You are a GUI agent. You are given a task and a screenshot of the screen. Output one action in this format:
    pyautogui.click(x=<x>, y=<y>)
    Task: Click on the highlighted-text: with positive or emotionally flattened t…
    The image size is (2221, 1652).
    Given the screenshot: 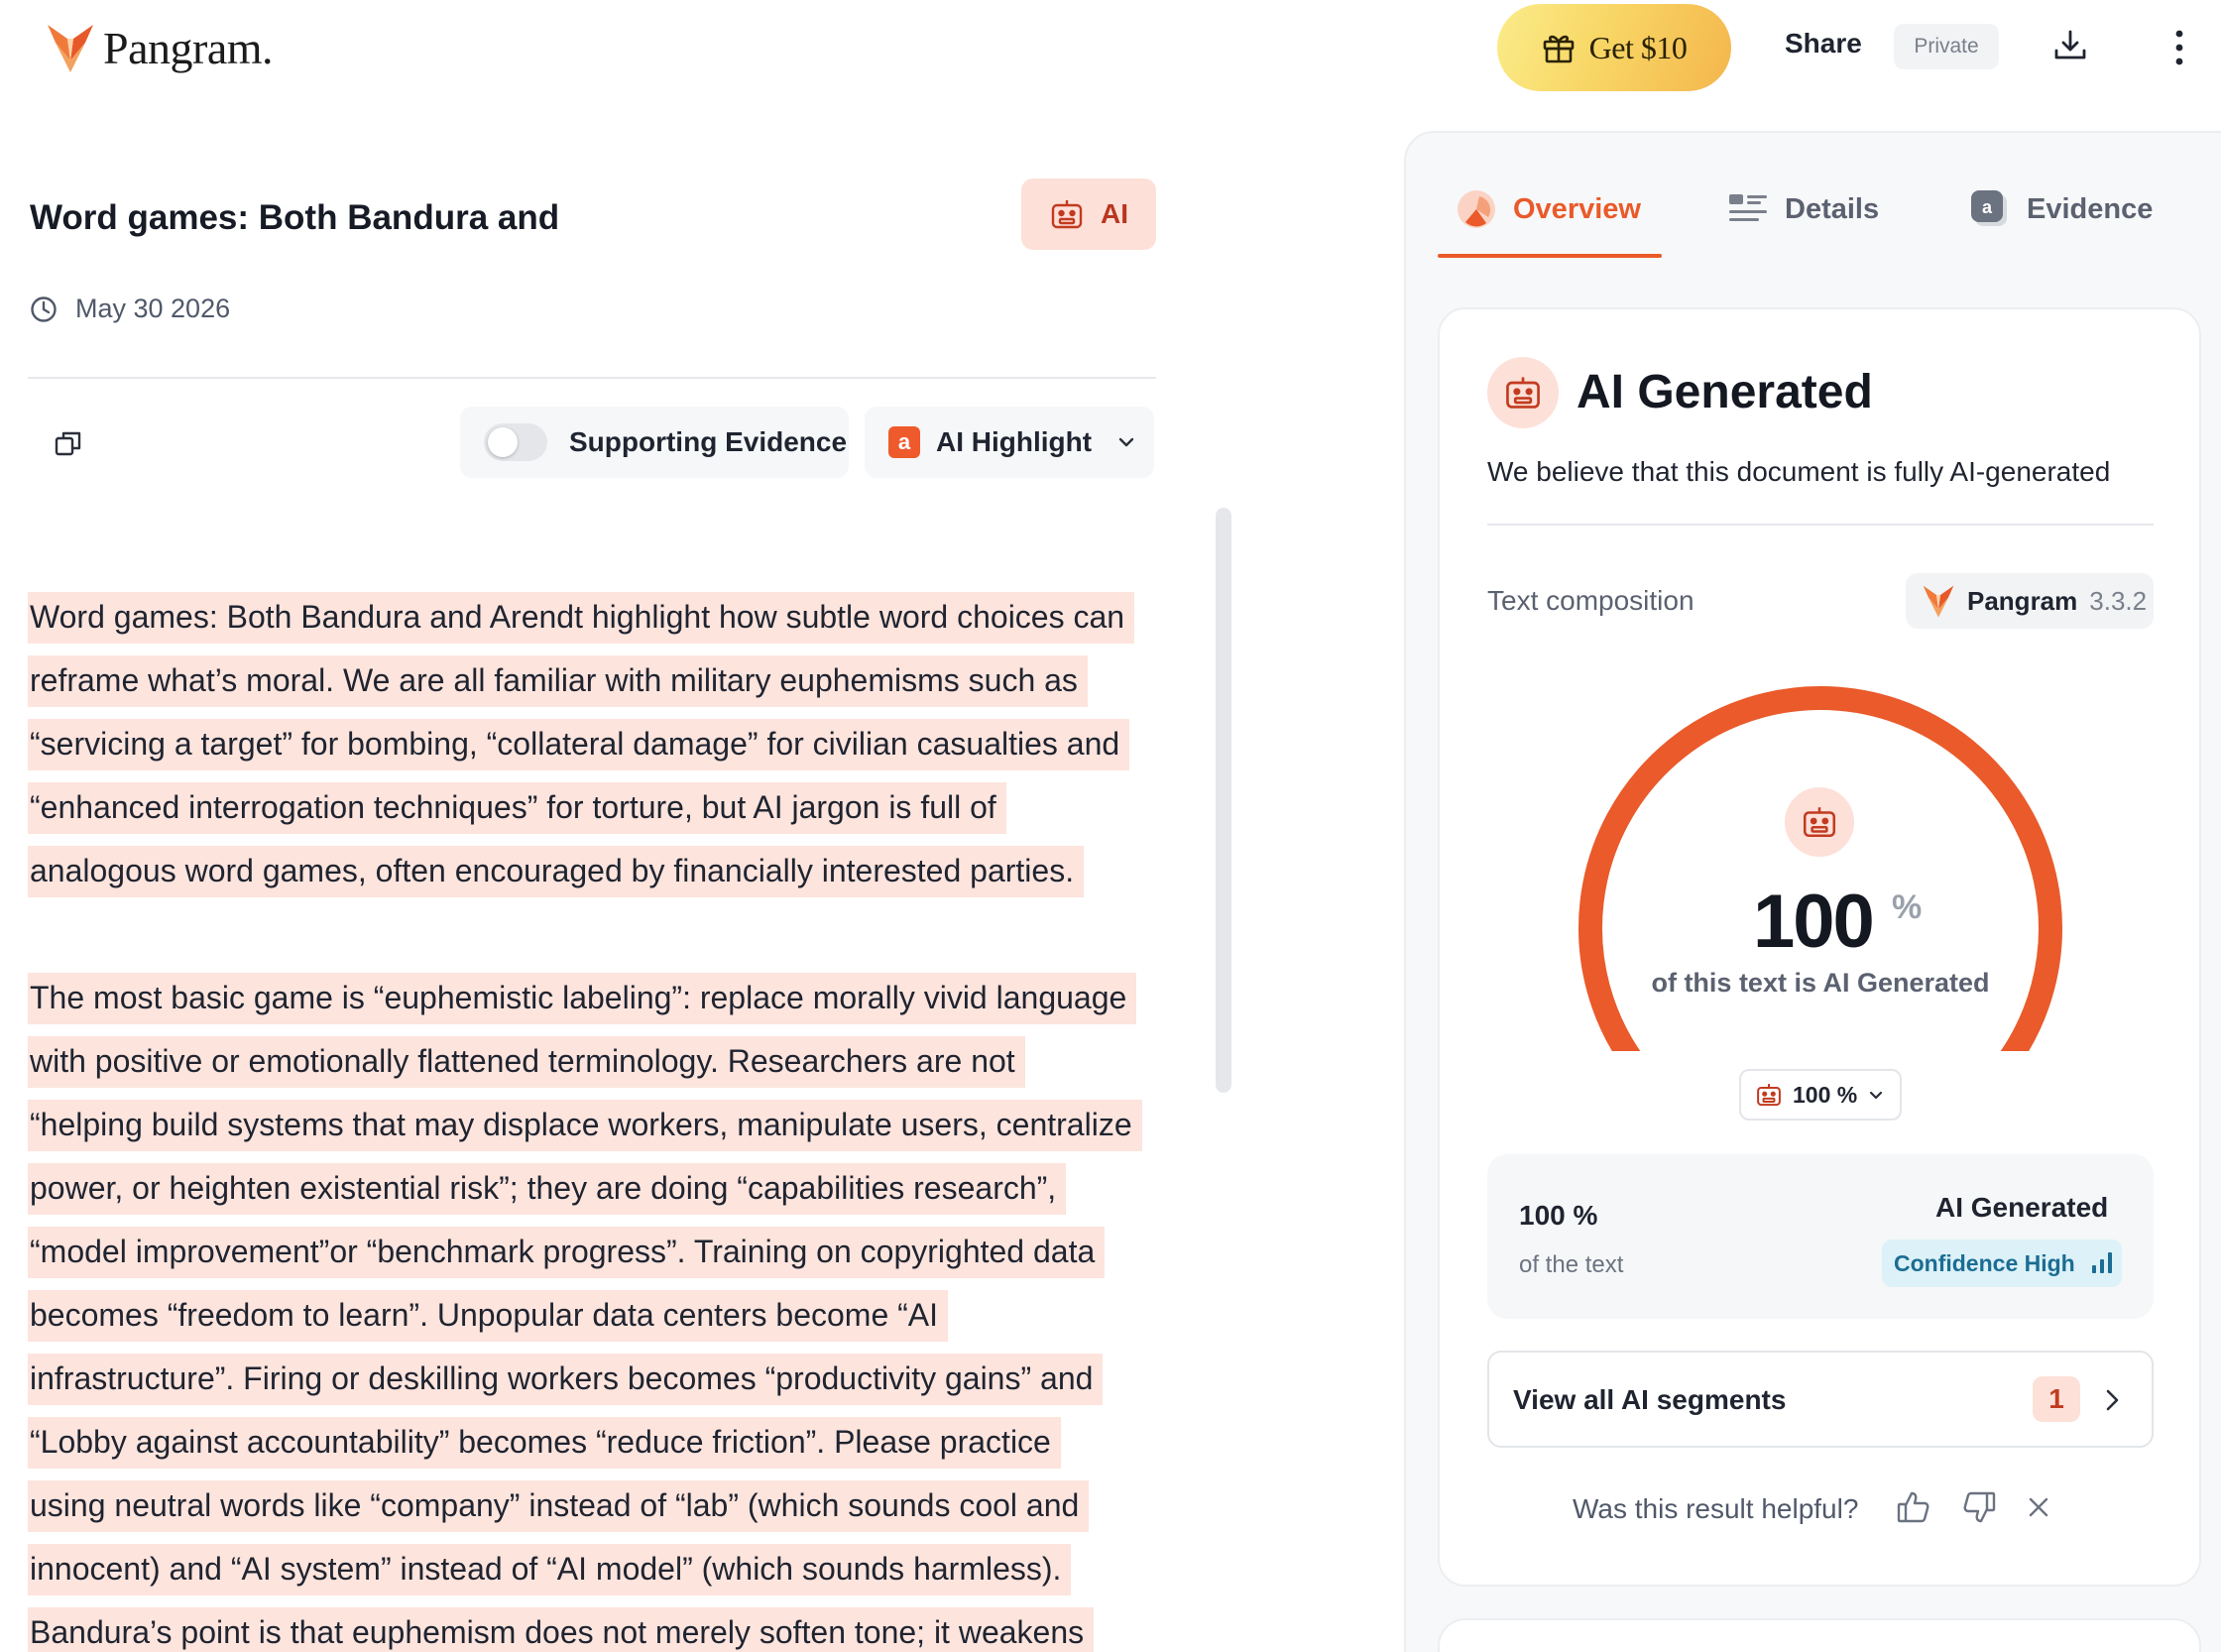 What is the action you would take?
    pyautogui.click(x=526, y=1062)
    